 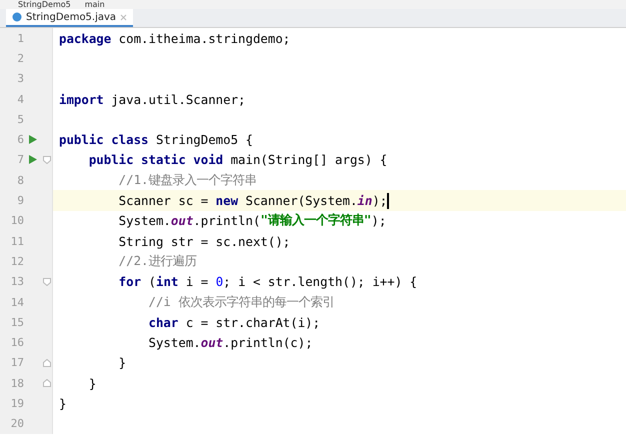 I want to click on line-number: 9, so click(x=20, y=201).